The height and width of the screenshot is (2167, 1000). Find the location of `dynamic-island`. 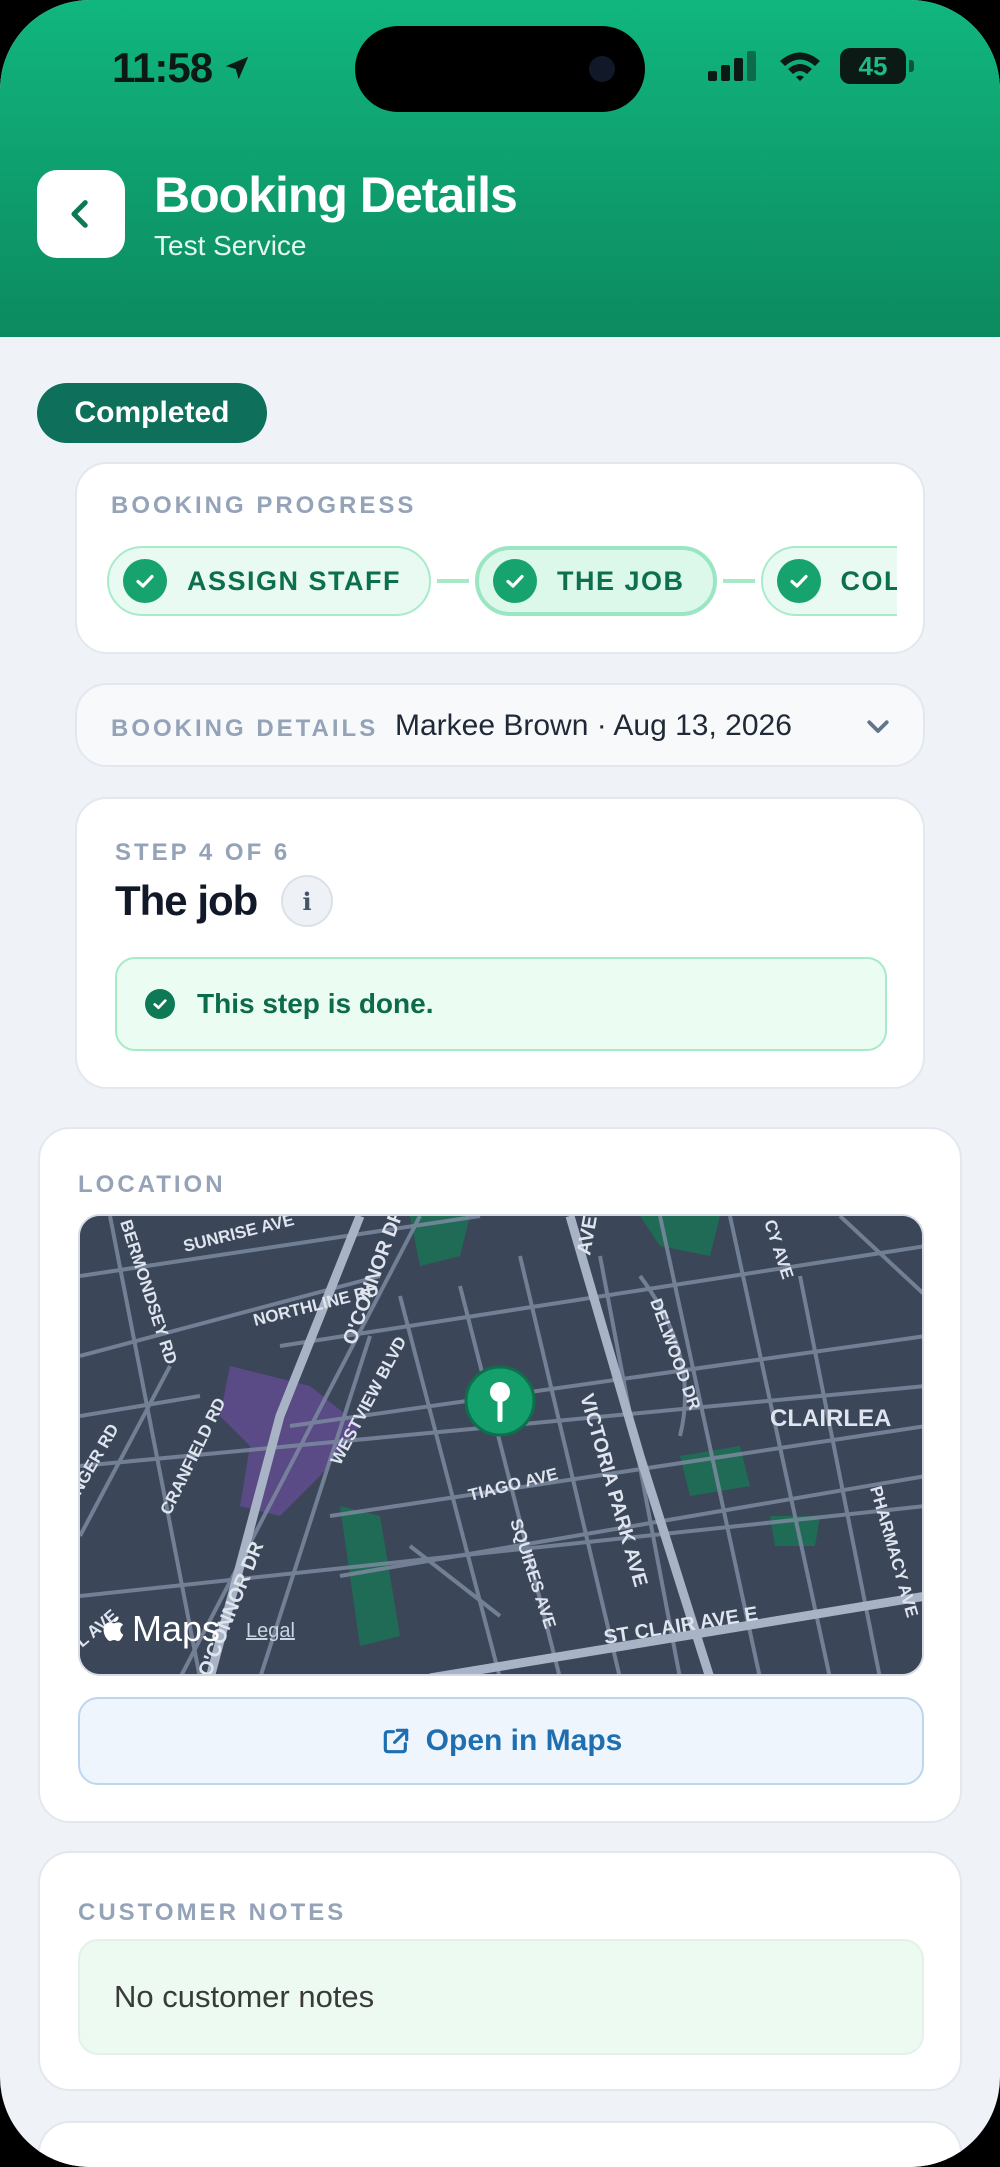

dynamic-island is located at coordinates (500, 69).